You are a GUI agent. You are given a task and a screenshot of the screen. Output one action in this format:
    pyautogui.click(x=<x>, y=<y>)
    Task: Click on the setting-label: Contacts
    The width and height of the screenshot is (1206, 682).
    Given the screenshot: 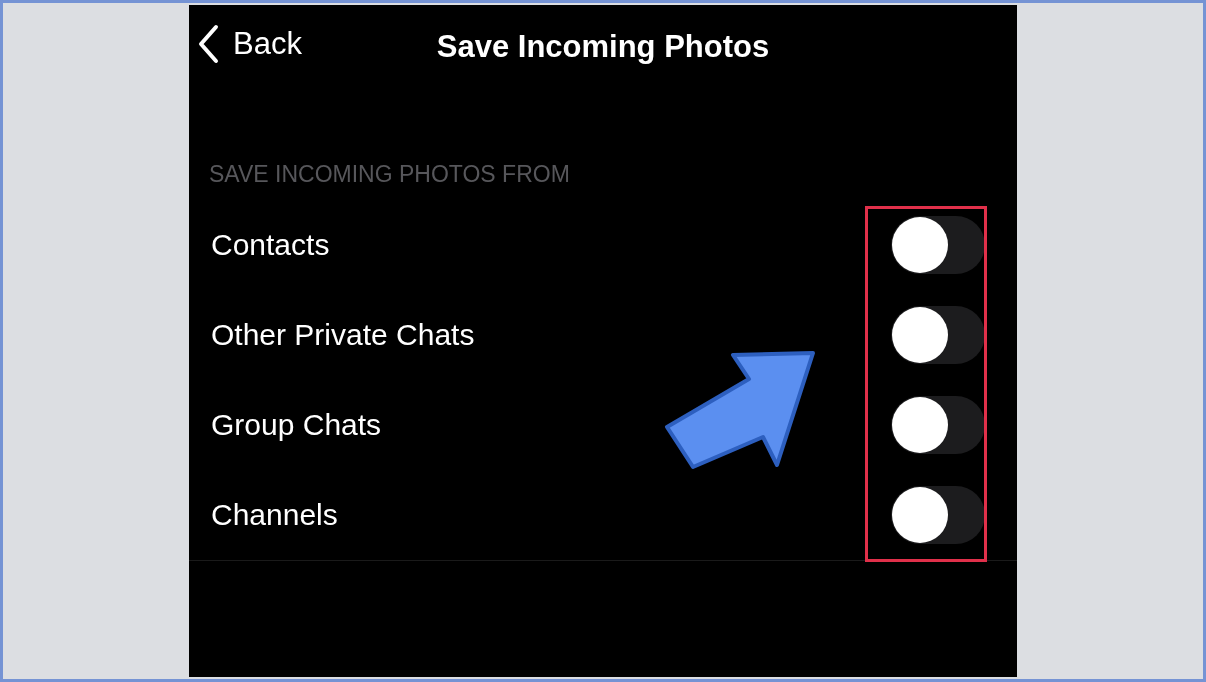 What is the action you would take?
    pyautogui.click(x=270, y=245)
    